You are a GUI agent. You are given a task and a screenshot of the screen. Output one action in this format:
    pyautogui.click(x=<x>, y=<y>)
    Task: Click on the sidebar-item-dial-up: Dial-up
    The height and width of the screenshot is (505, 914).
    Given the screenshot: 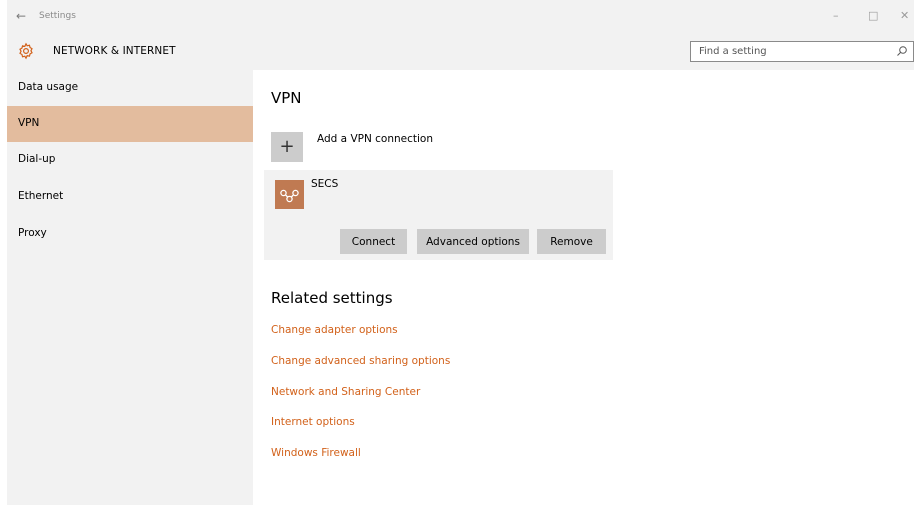 What is the action you would take?
    pyautogui.click(x=130, y=160)
    